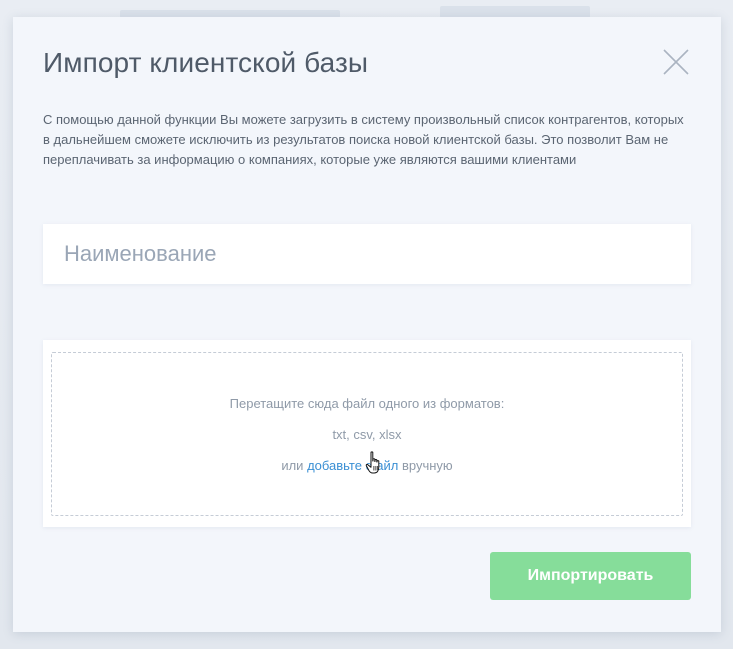  I want to click on close-icon, so click(676, 62).